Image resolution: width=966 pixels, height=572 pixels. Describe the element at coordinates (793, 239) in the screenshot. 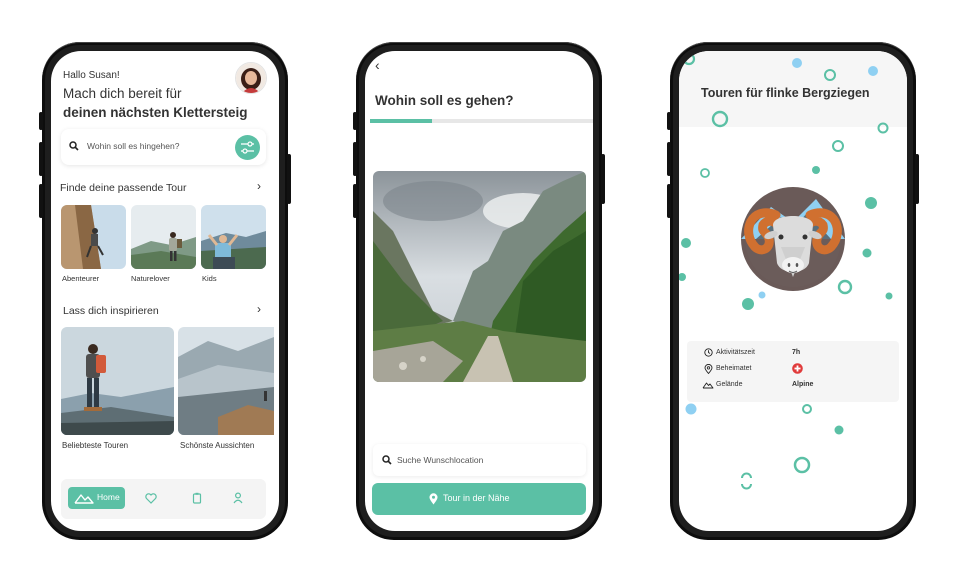

I see `goat-illustration-icon` at that location.